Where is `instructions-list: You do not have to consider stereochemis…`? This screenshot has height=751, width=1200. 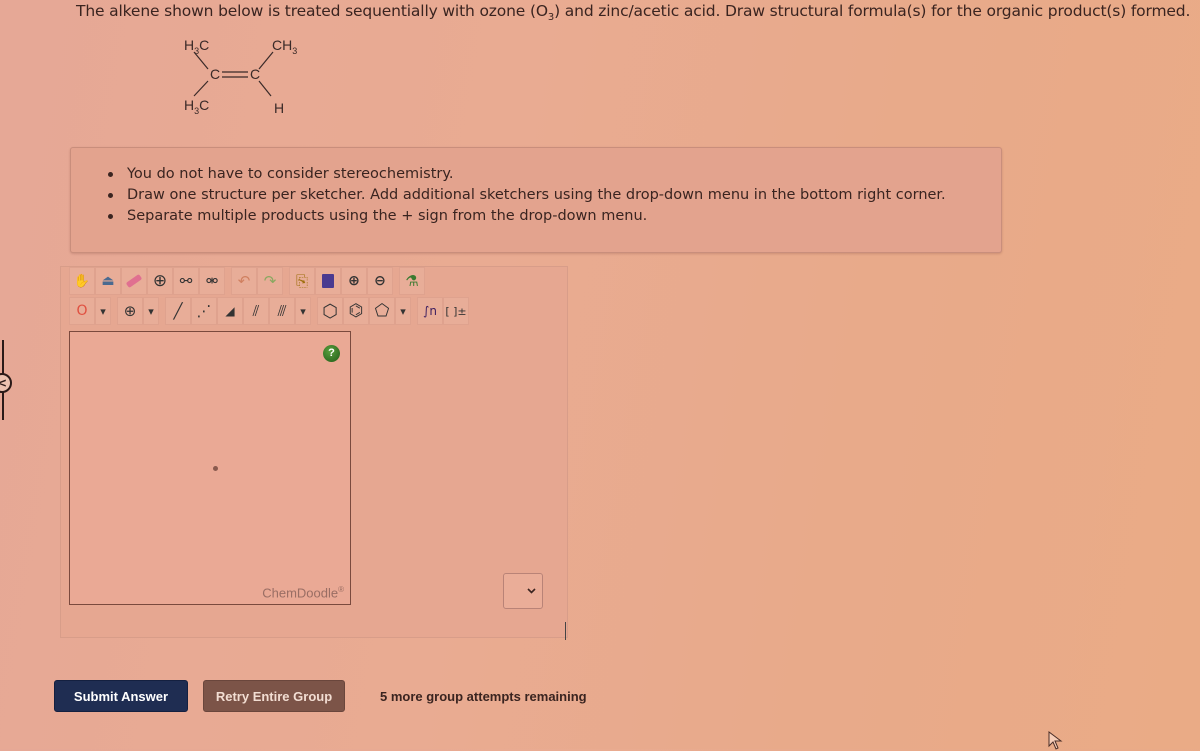 instructions-list: You do not have to consider stereochemis… is located at coordinates (536, 195).